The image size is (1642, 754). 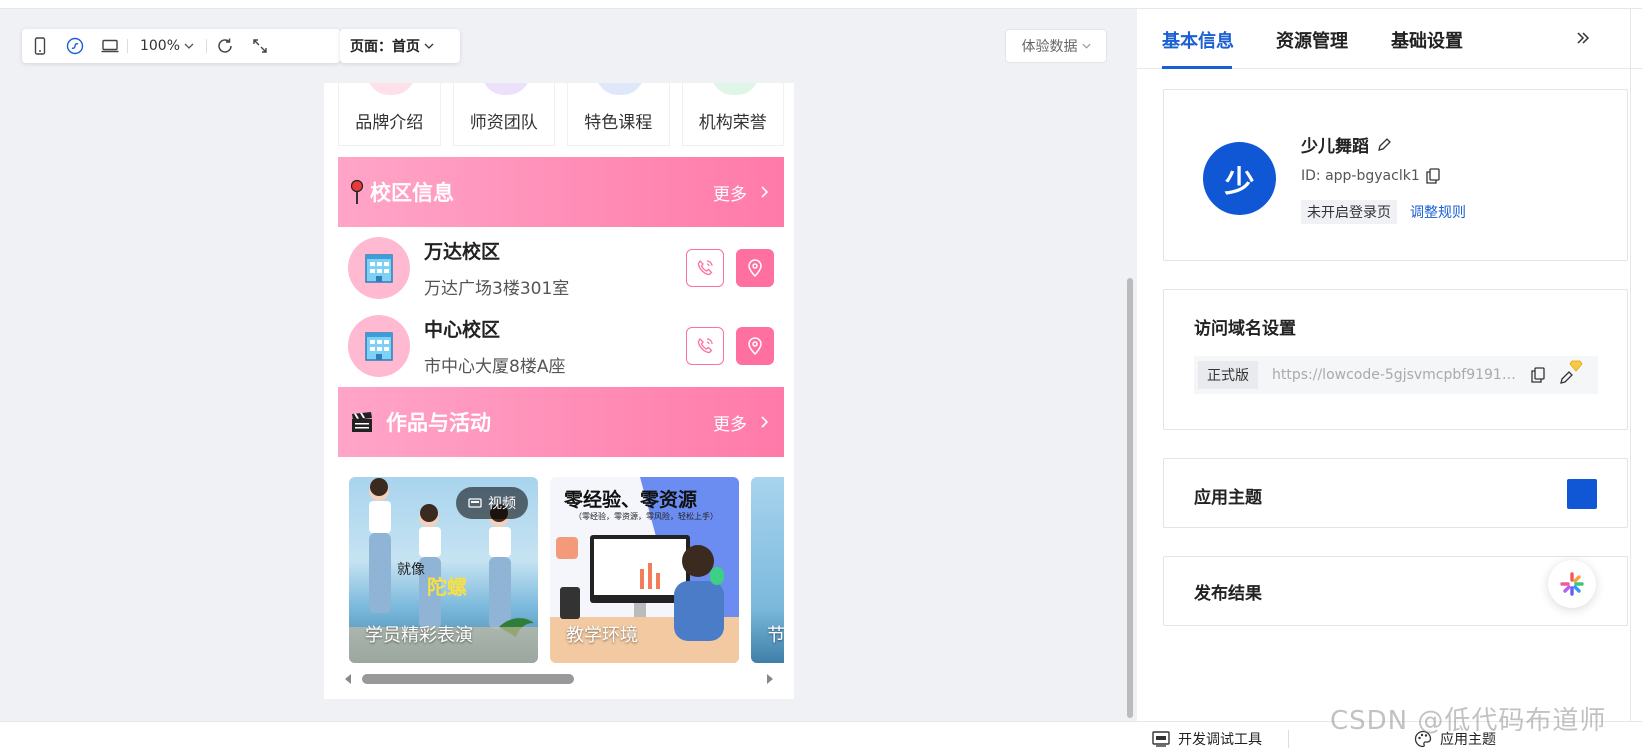 I want to click on campus-section-title: 校区信息, so click(x=412, y=193).